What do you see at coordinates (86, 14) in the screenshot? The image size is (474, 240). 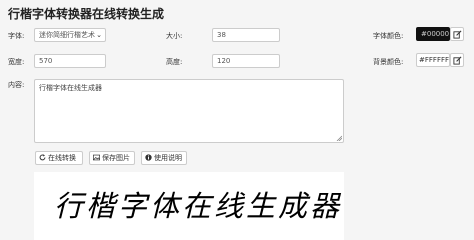 I see `page-title: 行楷字体转换器在线转换生成` at bounding box center [86, 14].